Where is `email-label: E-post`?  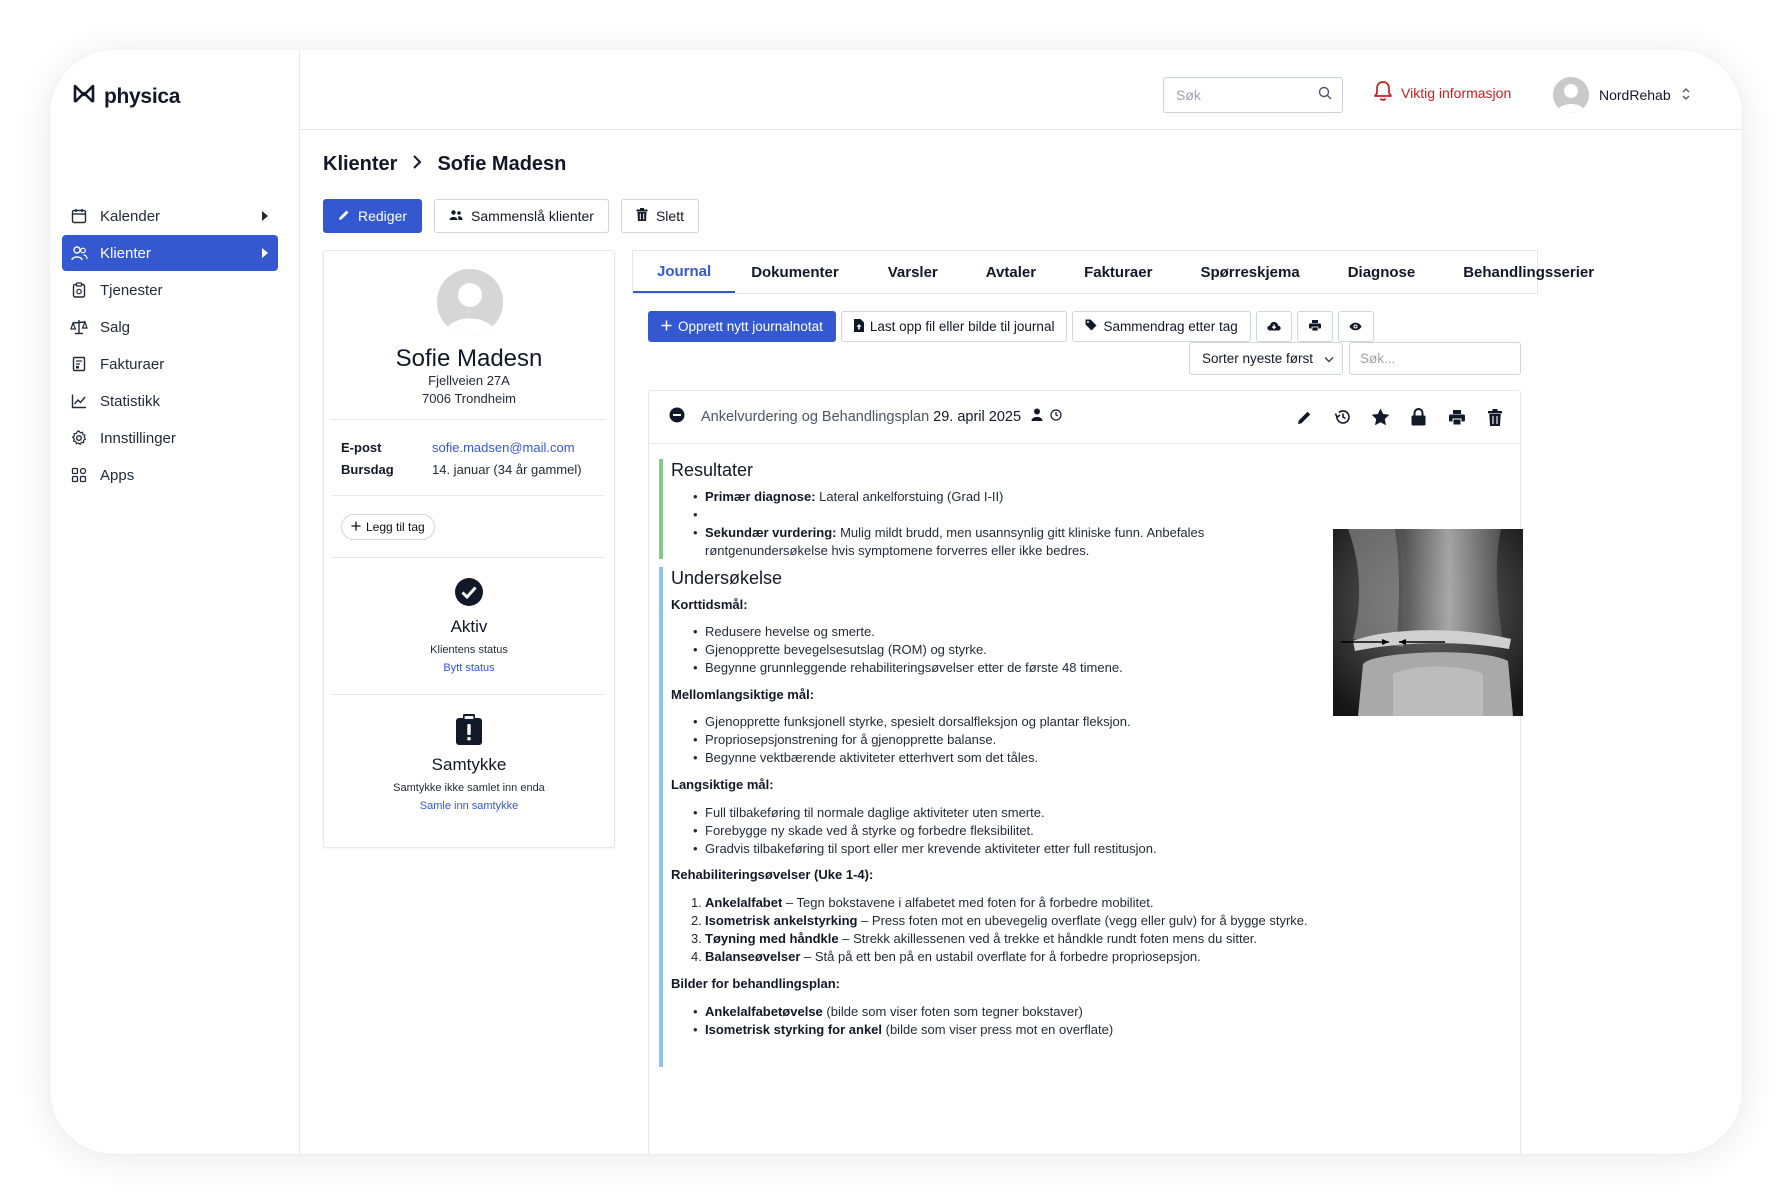
email-label: E-post is located at coordinates (361, 447).